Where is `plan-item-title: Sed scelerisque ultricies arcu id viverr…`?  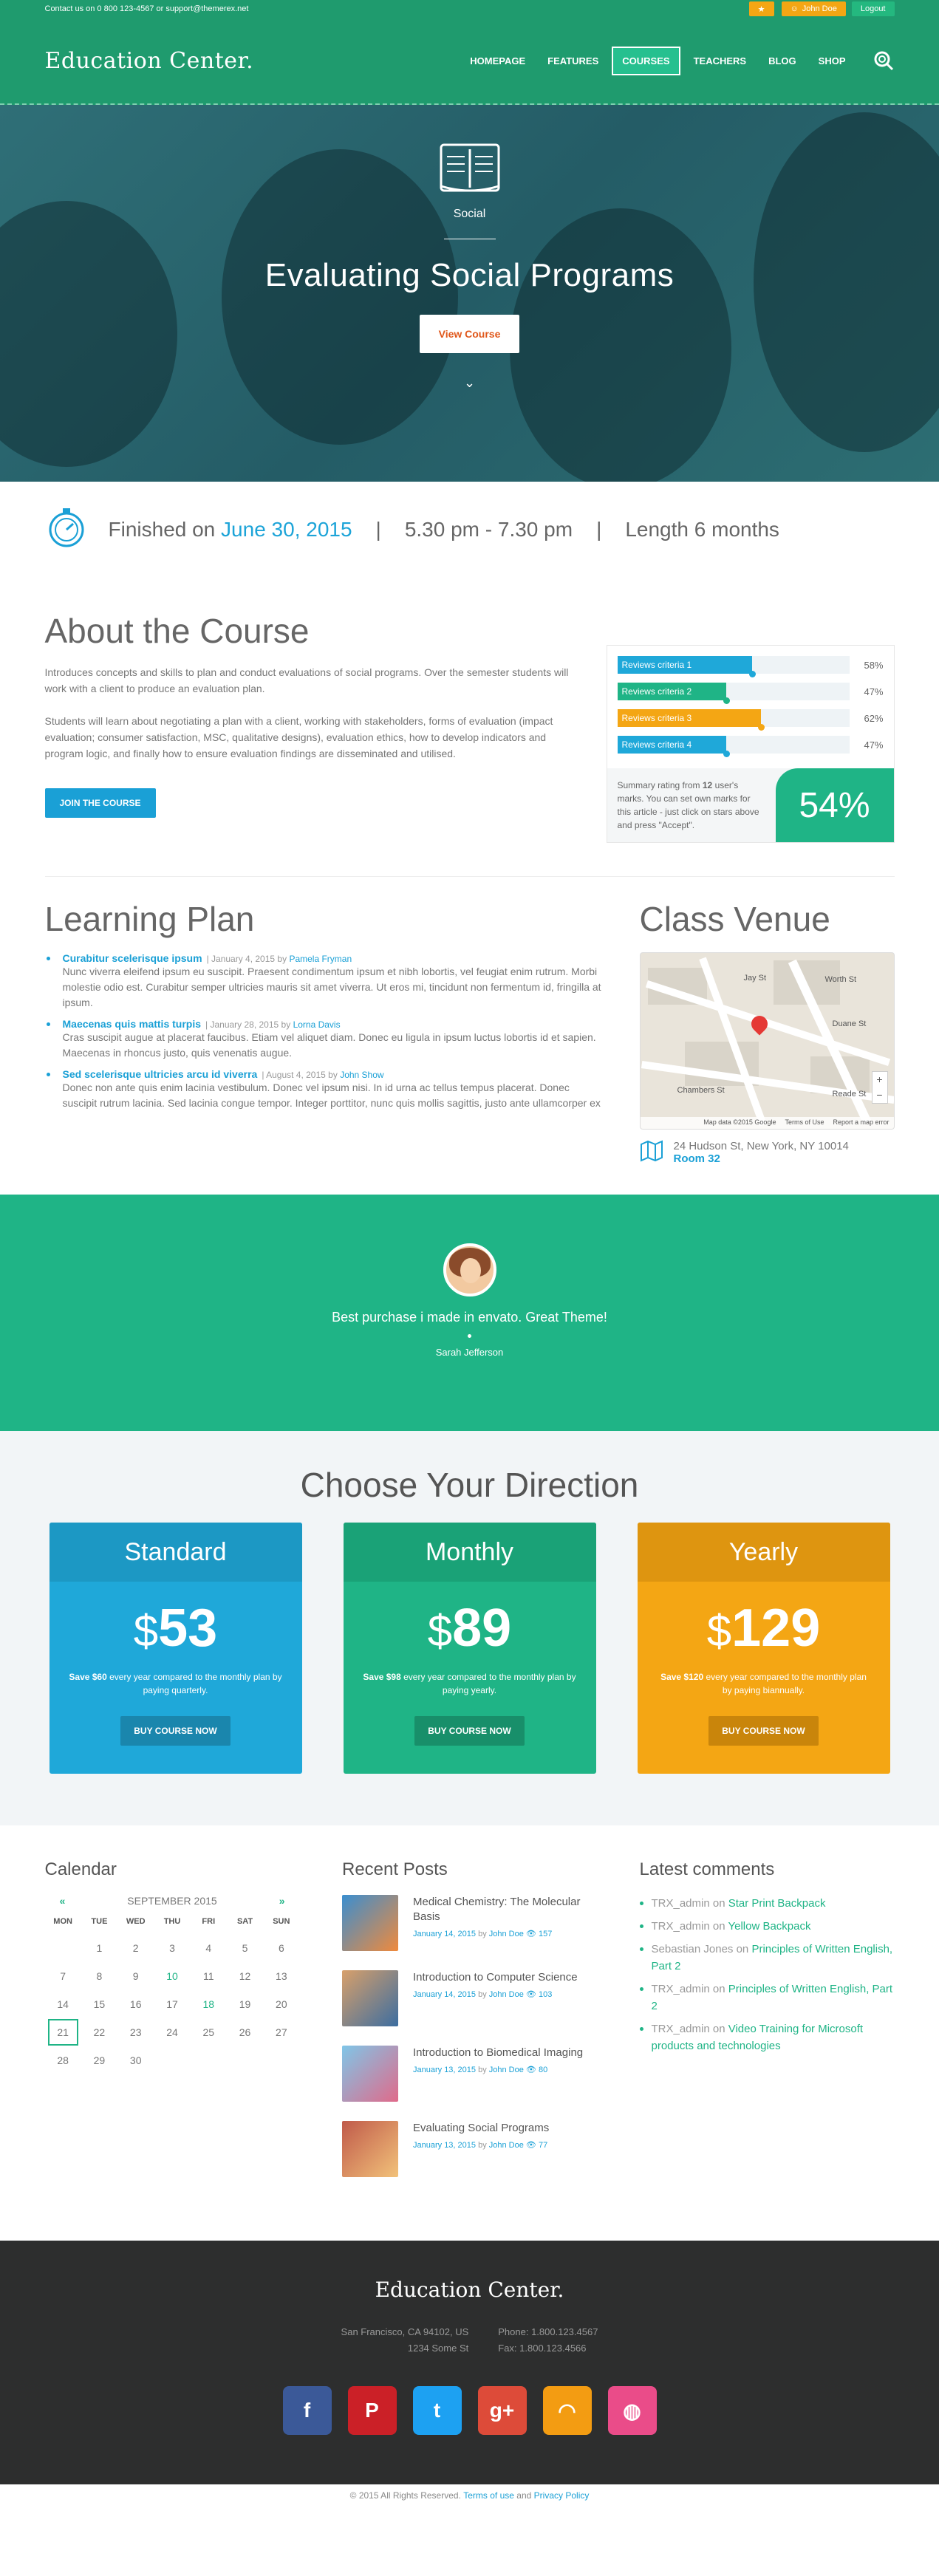 plan-item-title: Sed scelerisque ultricies arcu id viverr… is located at coordinates (160, 1074).